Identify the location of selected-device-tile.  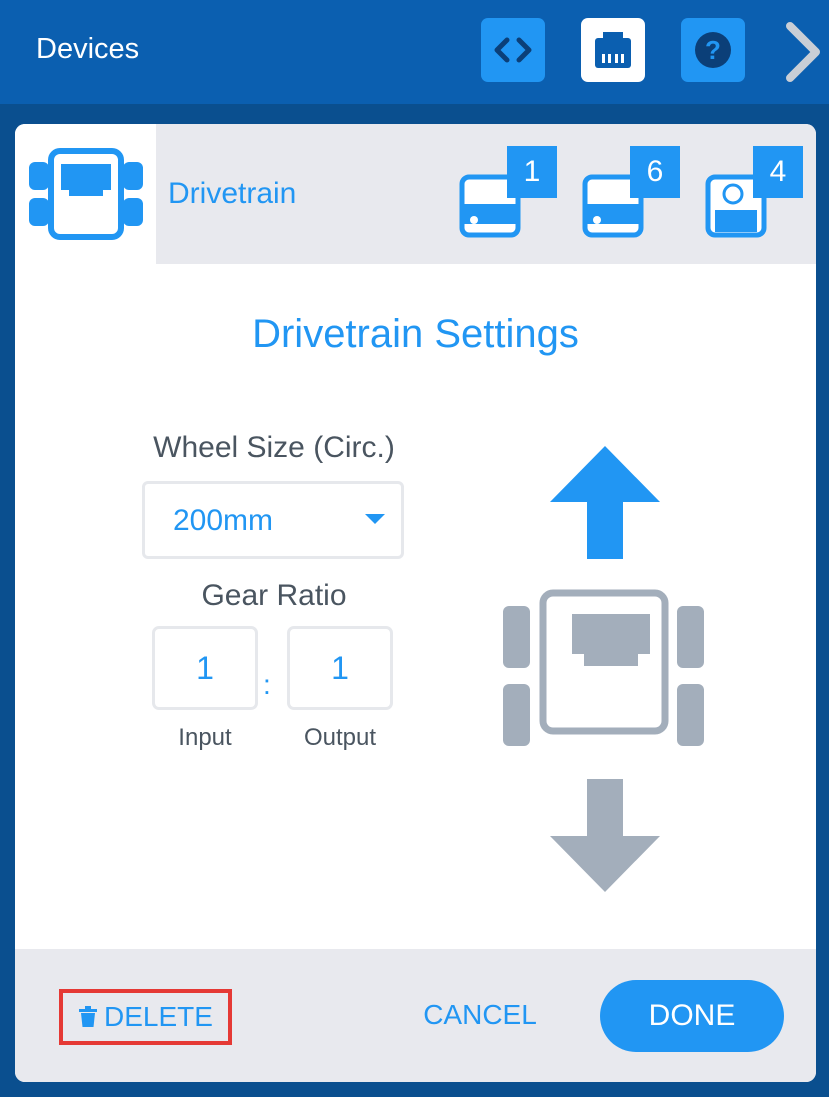
(85, 194).